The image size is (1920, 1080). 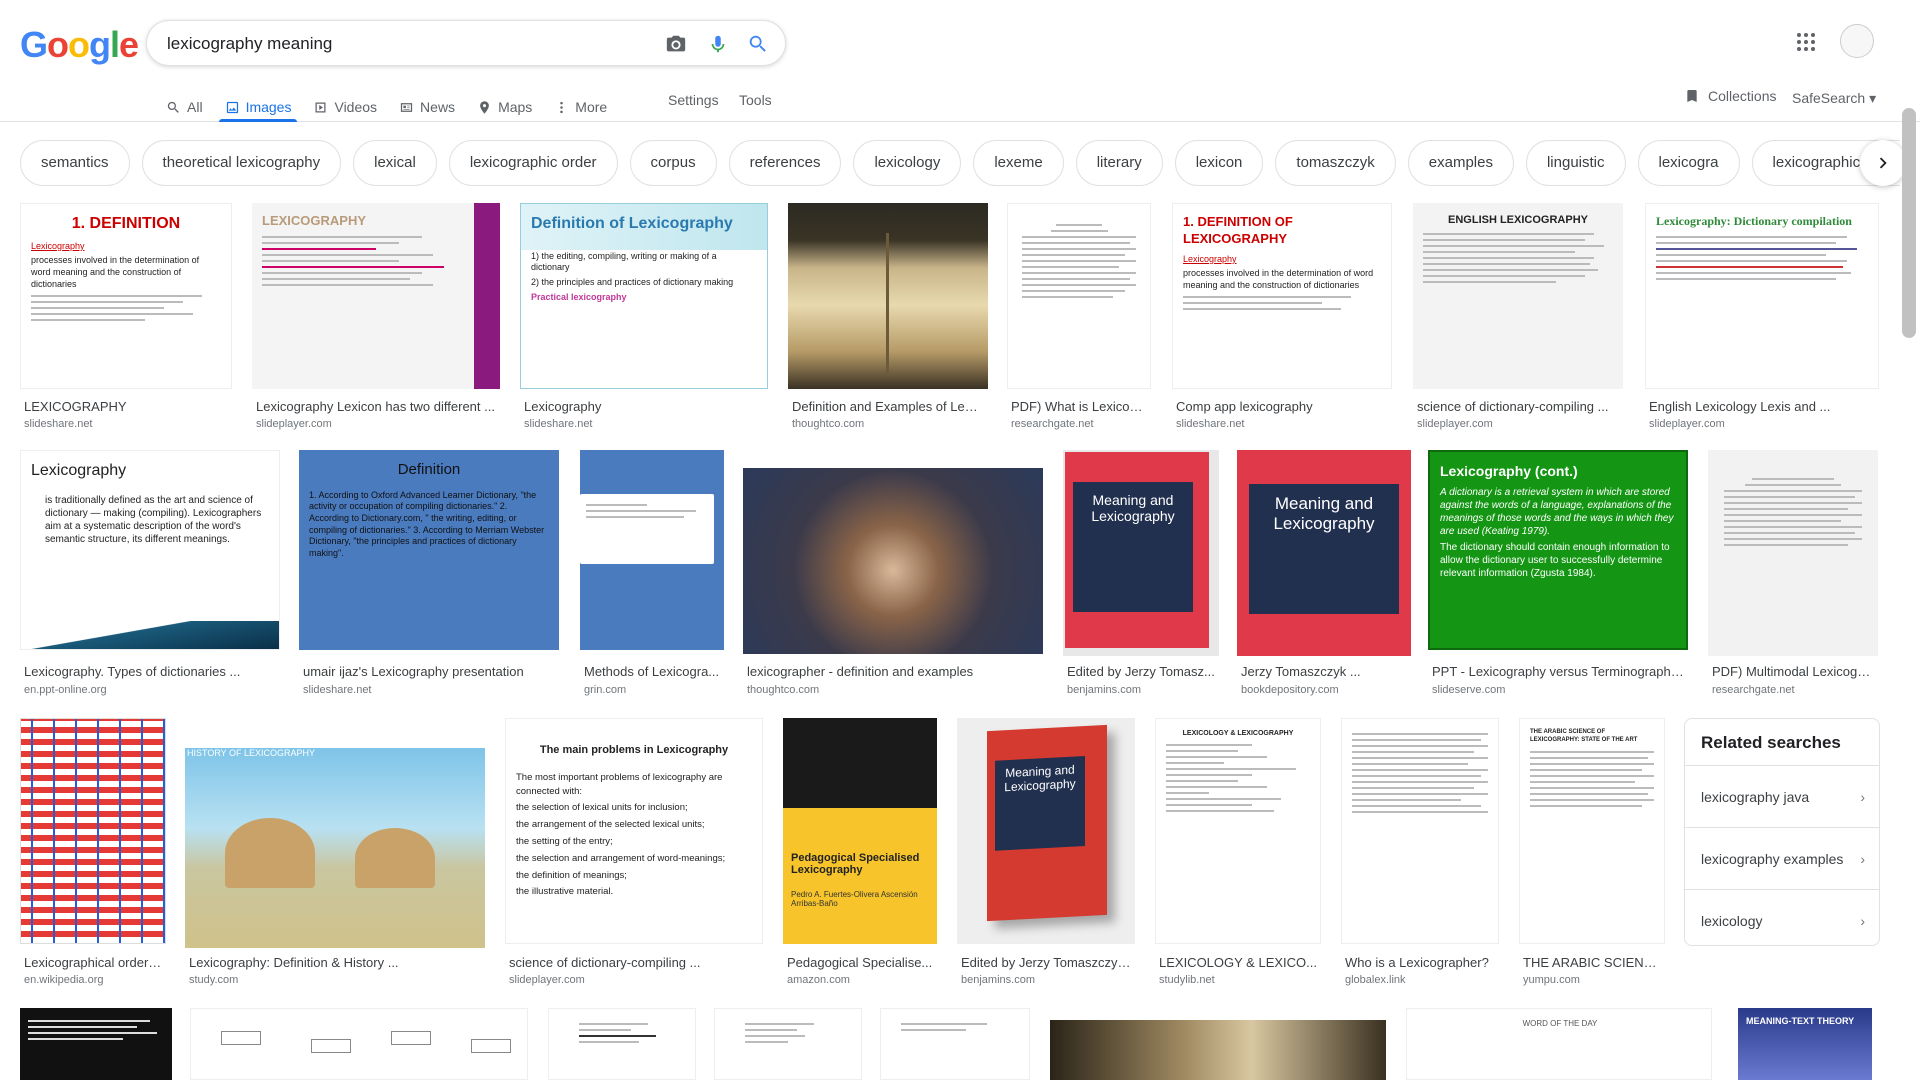 I want to click on search-input, so click(x=402, y=44).